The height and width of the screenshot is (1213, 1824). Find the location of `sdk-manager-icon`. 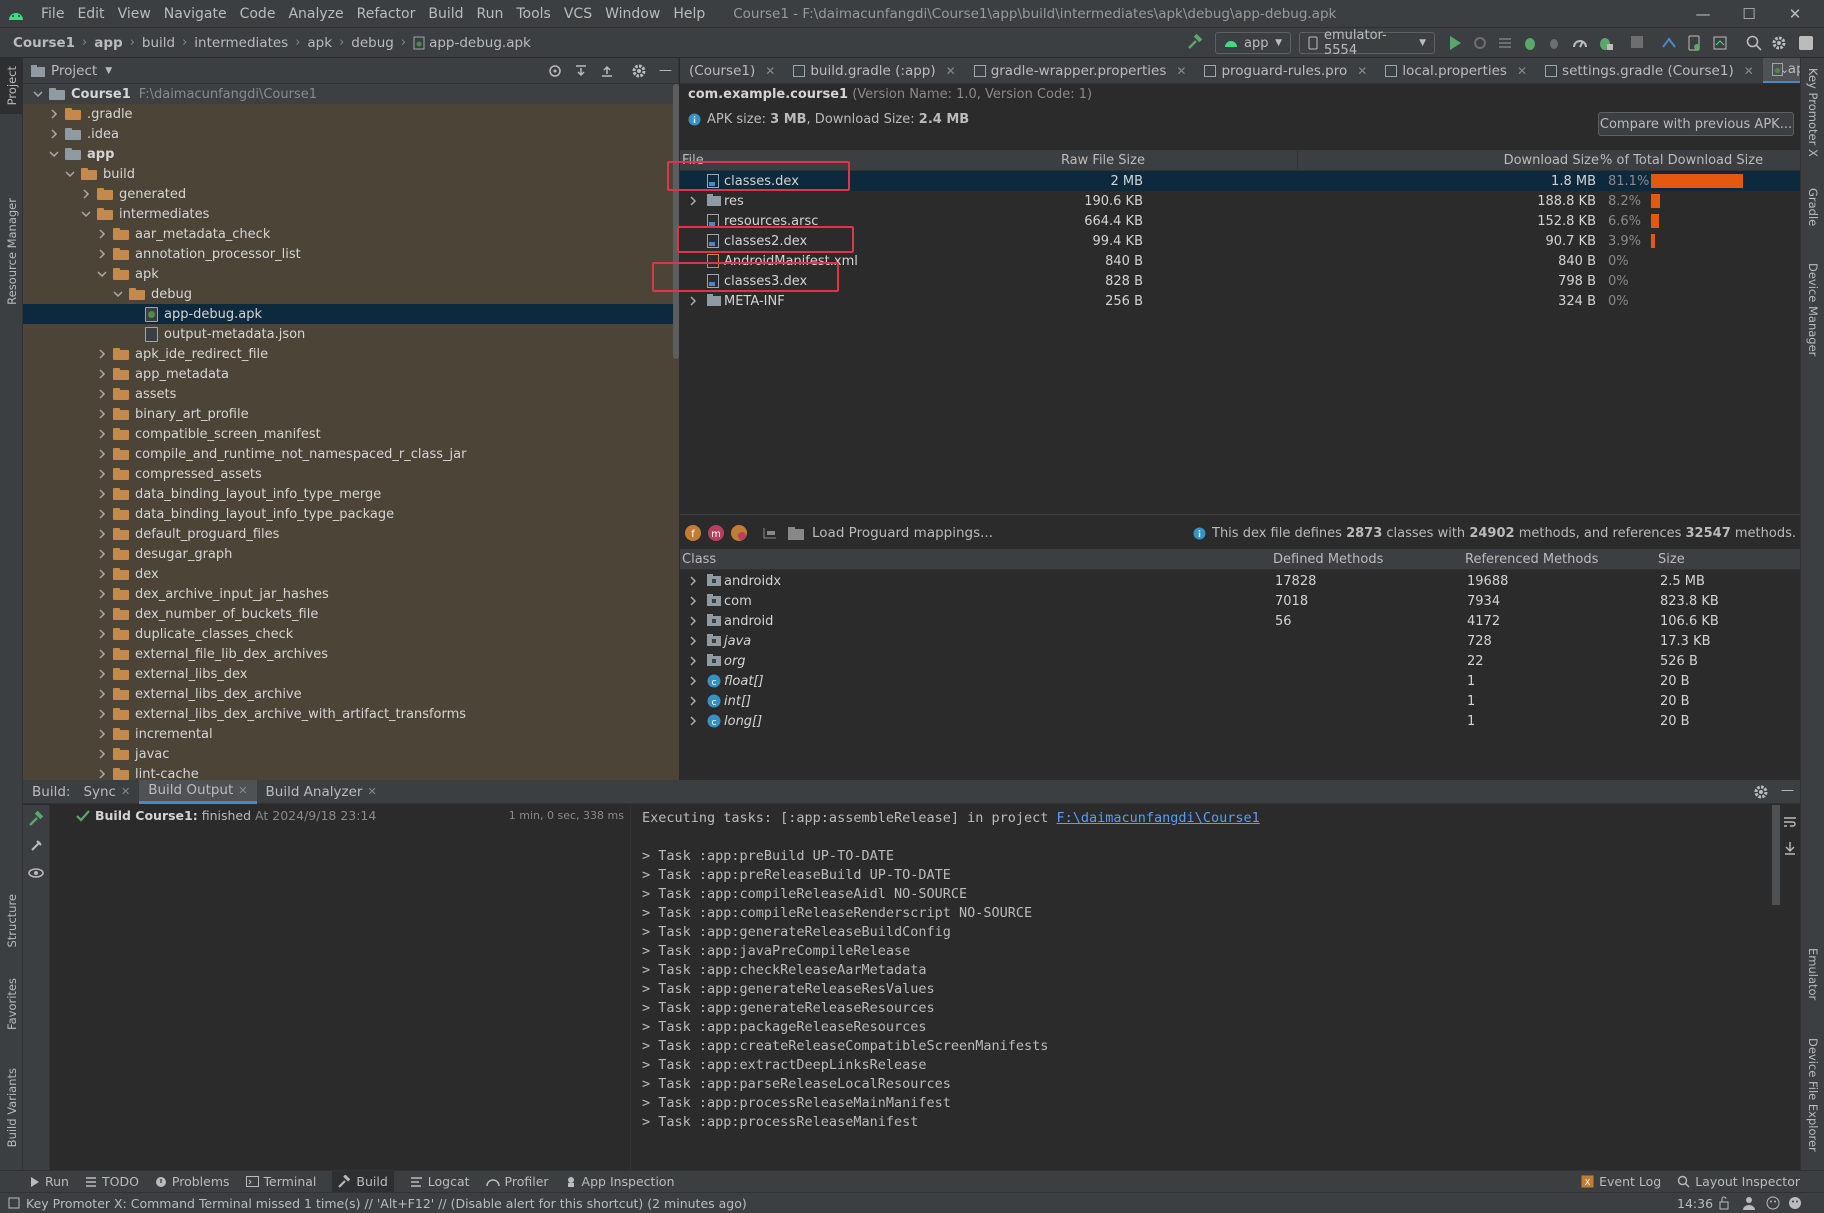

sdk-manager-icon is located at coordinates (1720, 43).